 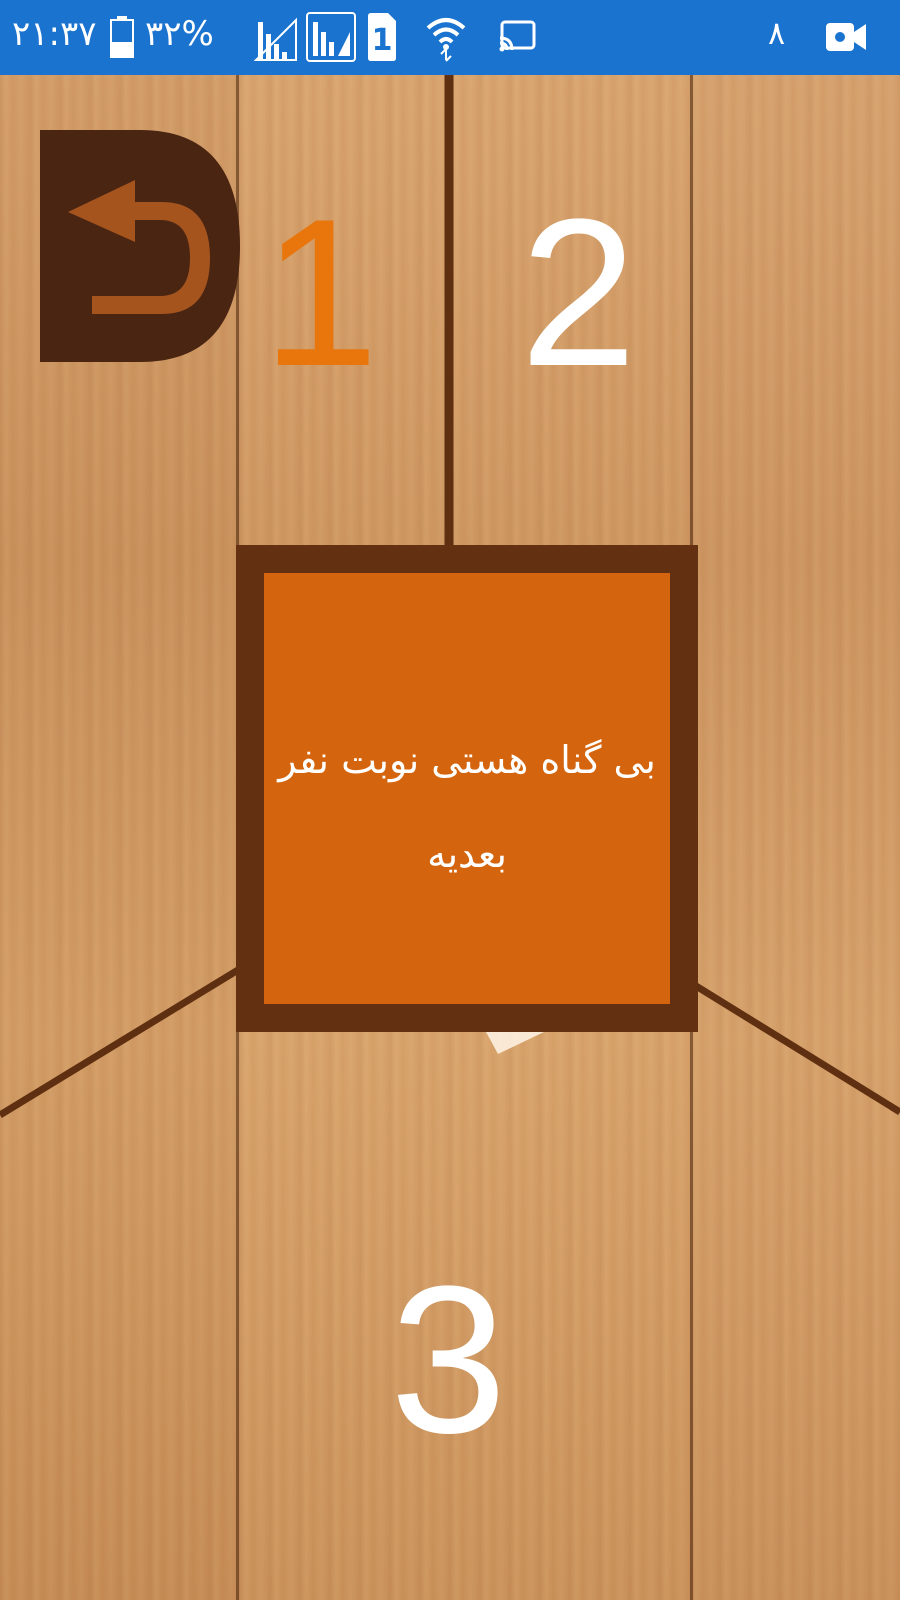 What do you see at coordinates (320, 293) in the screenshot?
I see `player-1-number: 1` at bounding box center [320, 293].